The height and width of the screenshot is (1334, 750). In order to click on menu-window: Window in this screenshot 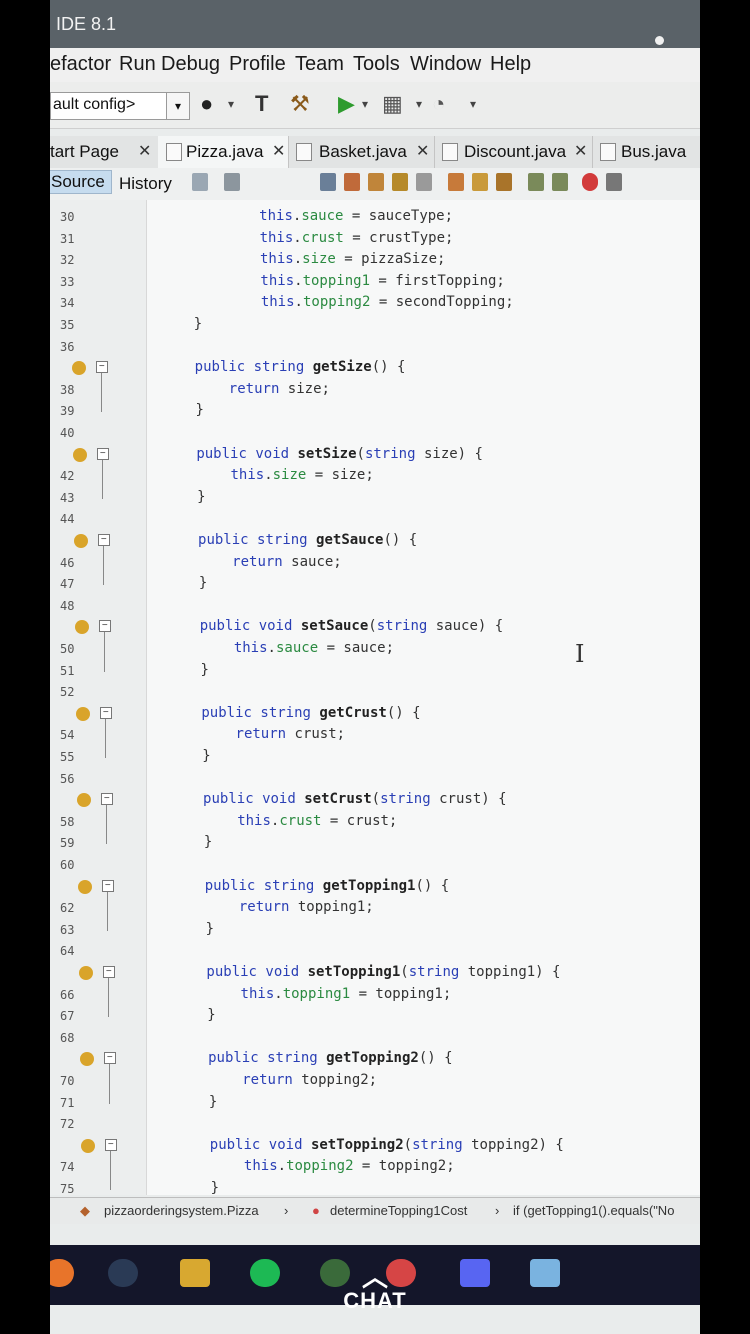, I will do `click(445, 64)`.